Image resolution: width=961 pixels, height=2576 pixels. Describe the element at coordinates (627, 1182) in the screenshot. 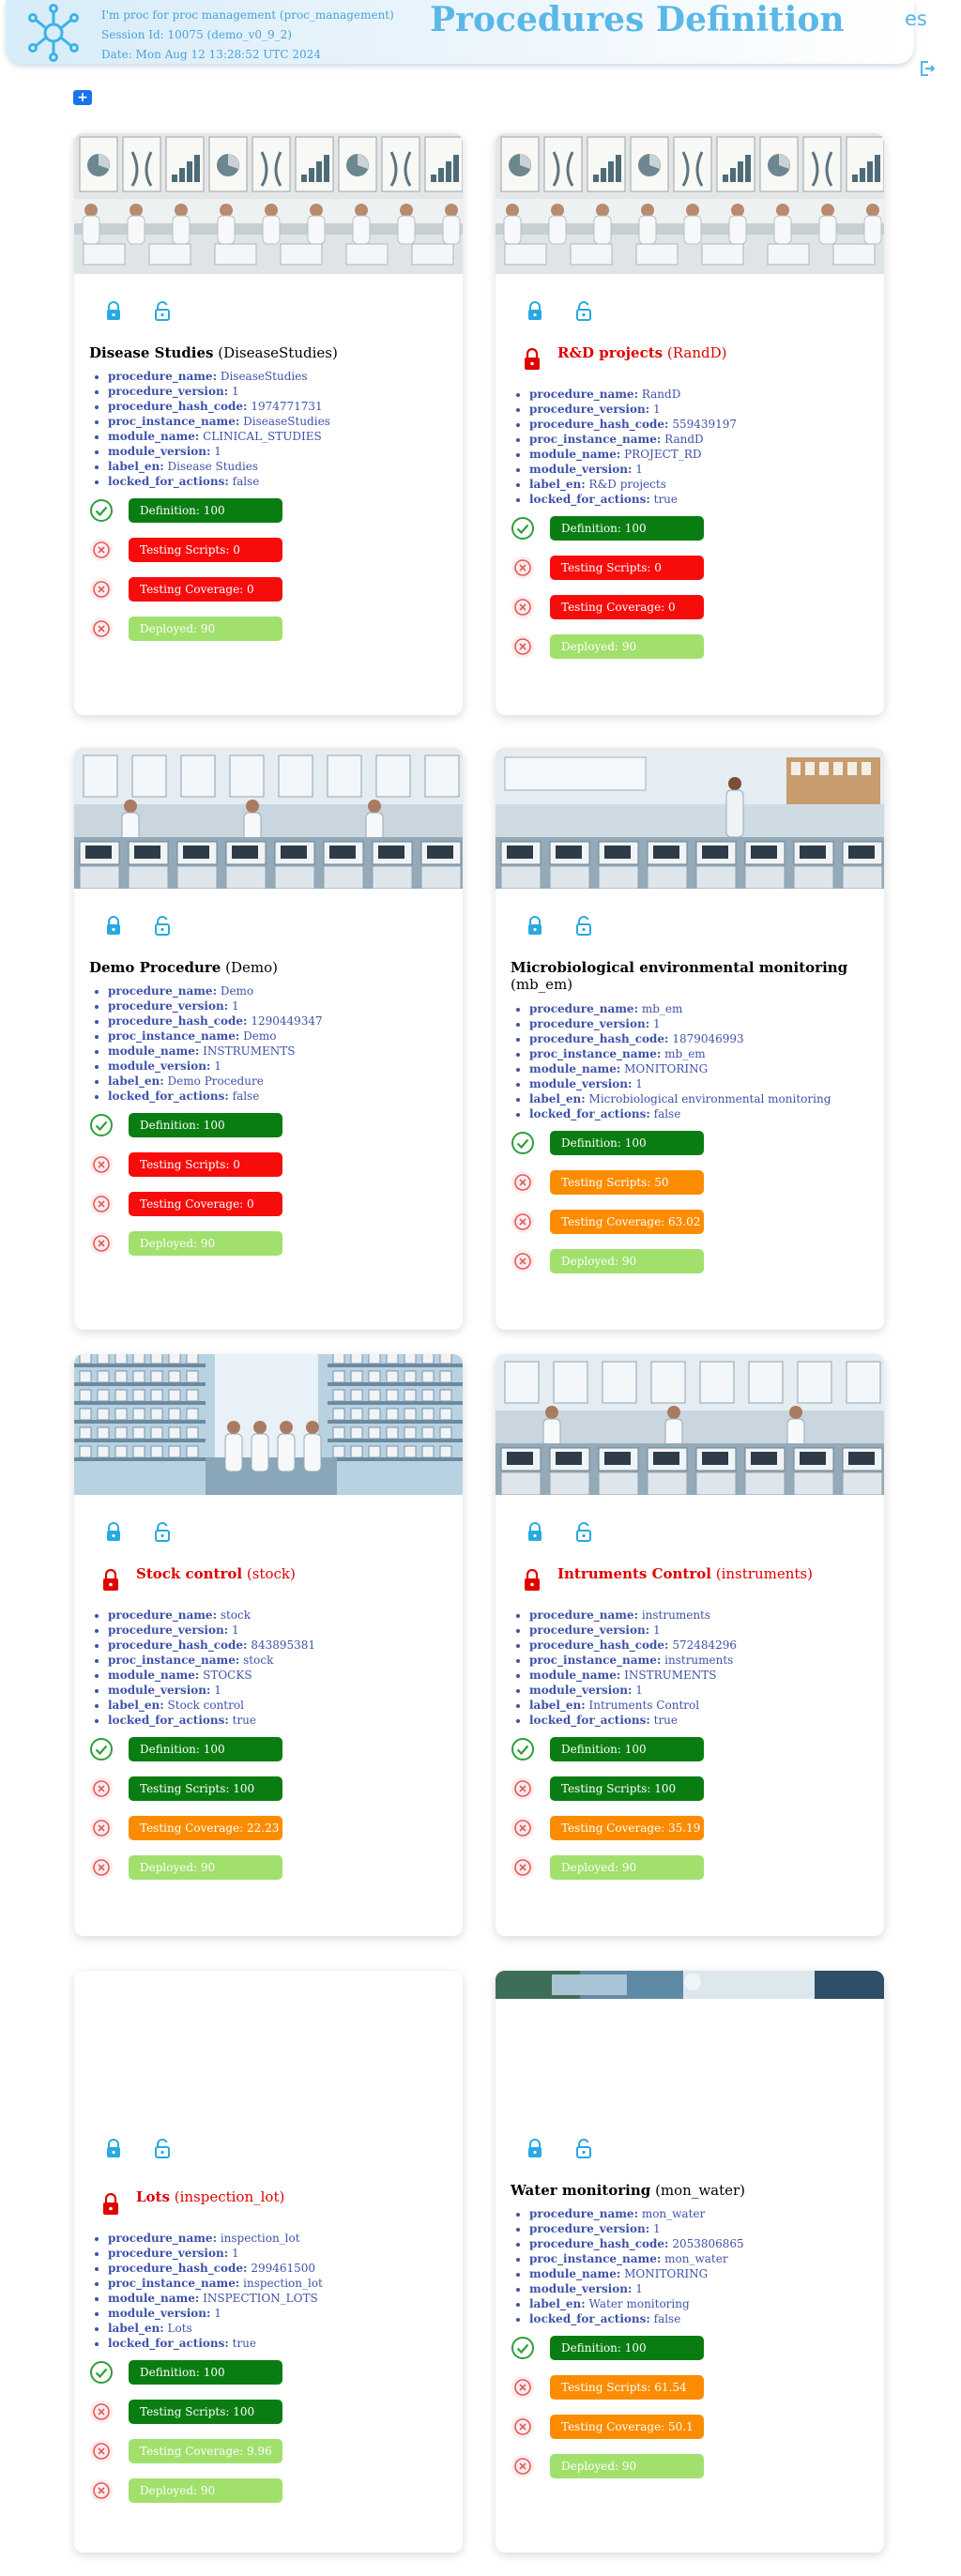

I see `testing-scripts-badge: Testing Scripts: 50` at that location.